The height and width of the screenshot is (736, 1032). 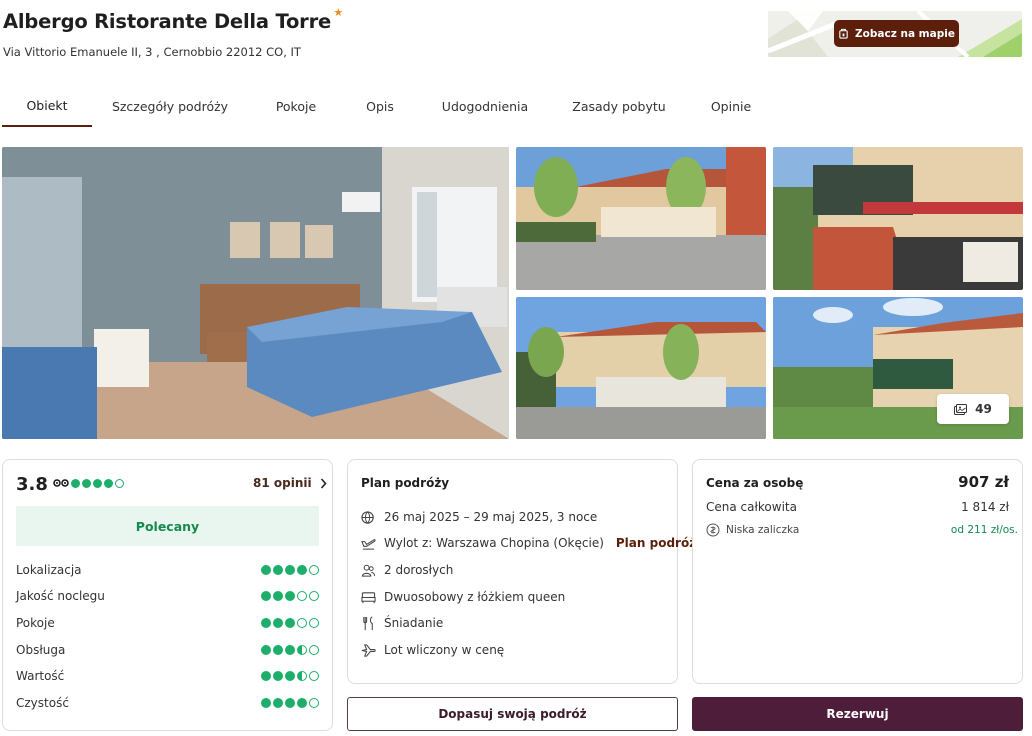 What do you see at coordinates (751, 507) in the screenshot?
I see `price-total-label: Cena całkowita` at bounding box center [751, 507].